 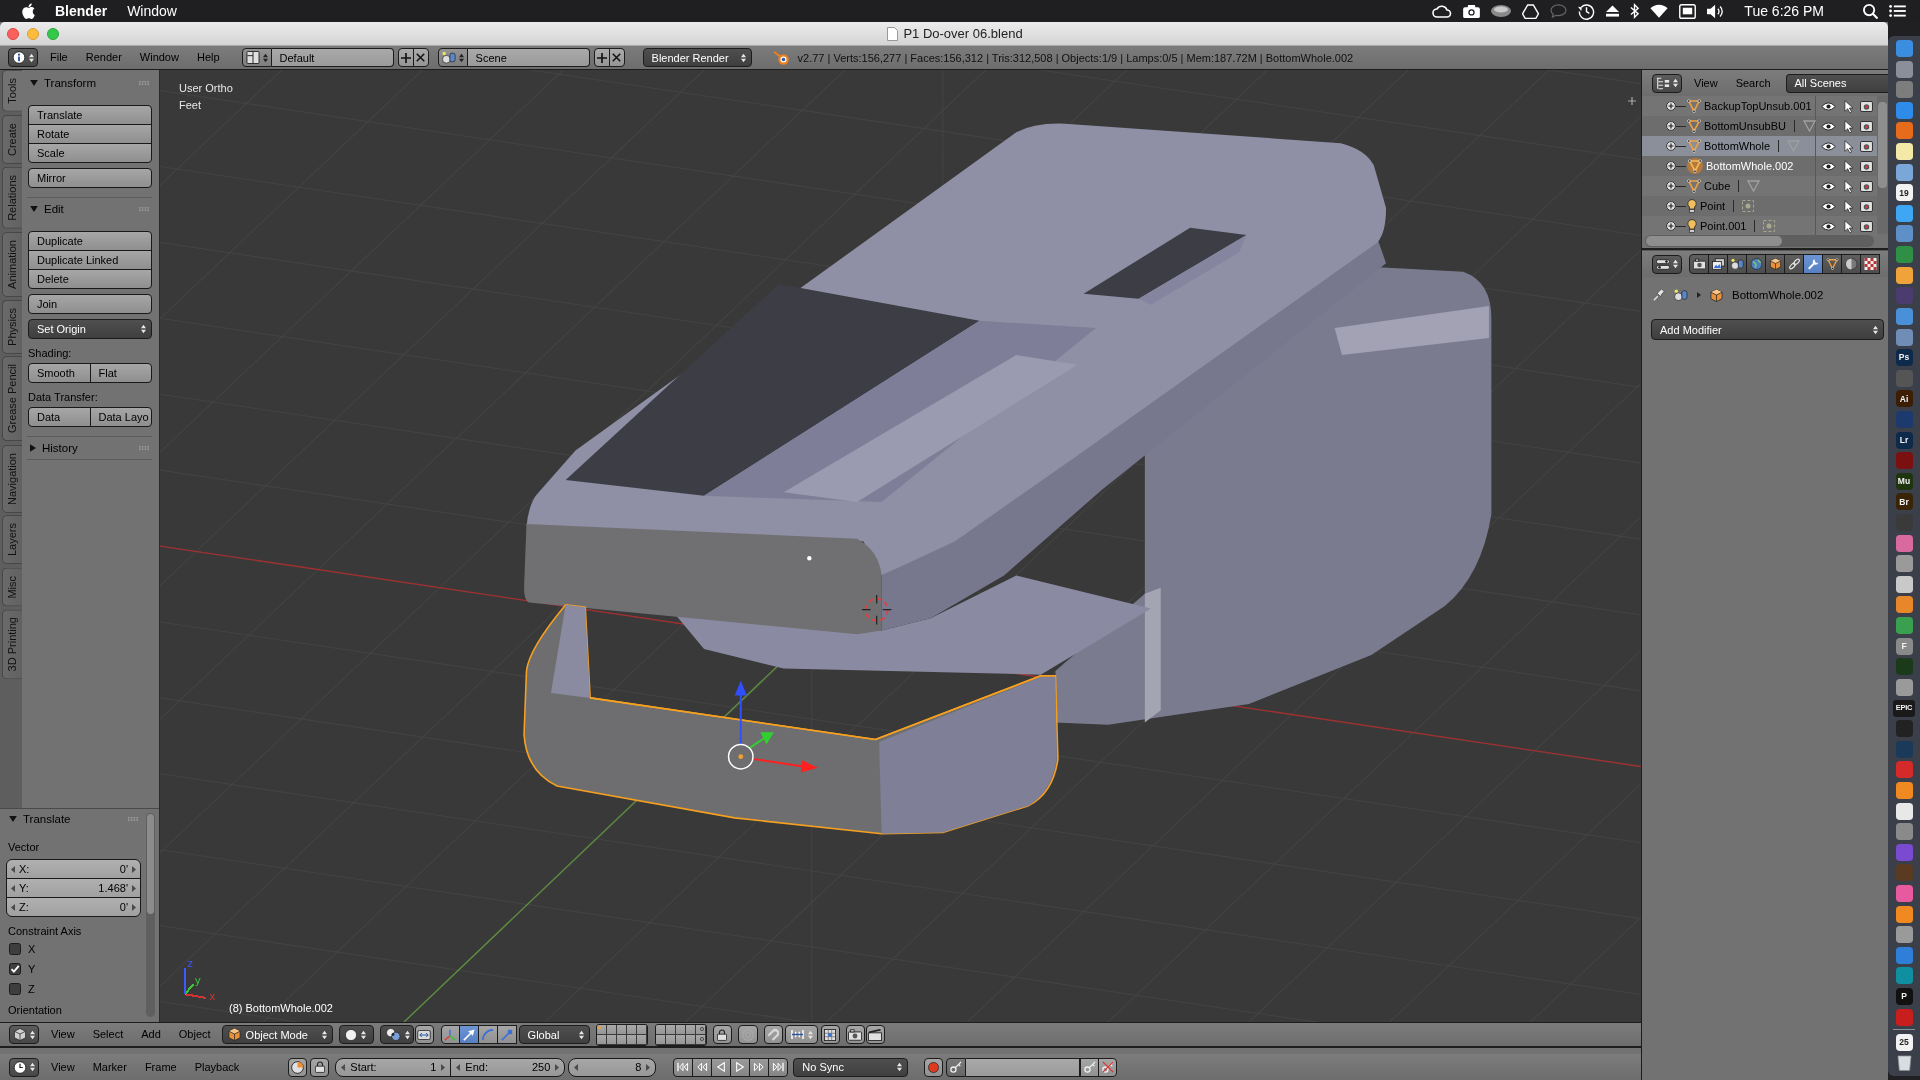 What do you see at coordinates (697, 57) in the screenshot?
I see `render-engine-dropdown: Blender Render` at bounding box center [697, 57].